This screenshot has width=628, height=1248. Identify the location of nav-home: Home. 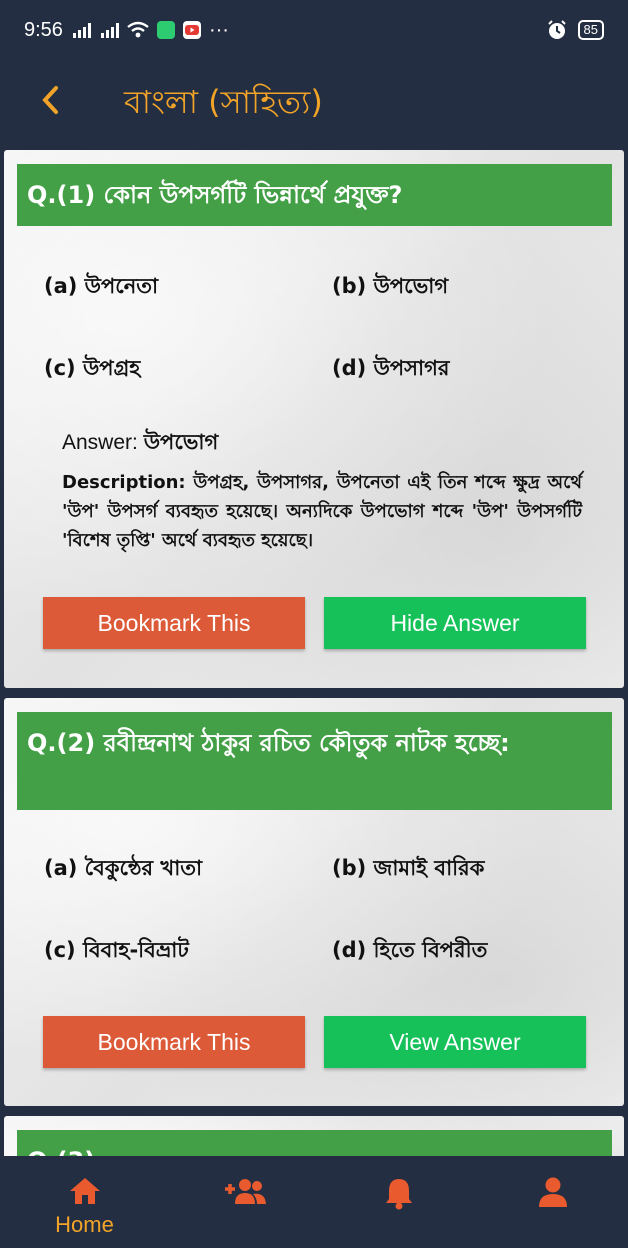
(84, 1202).